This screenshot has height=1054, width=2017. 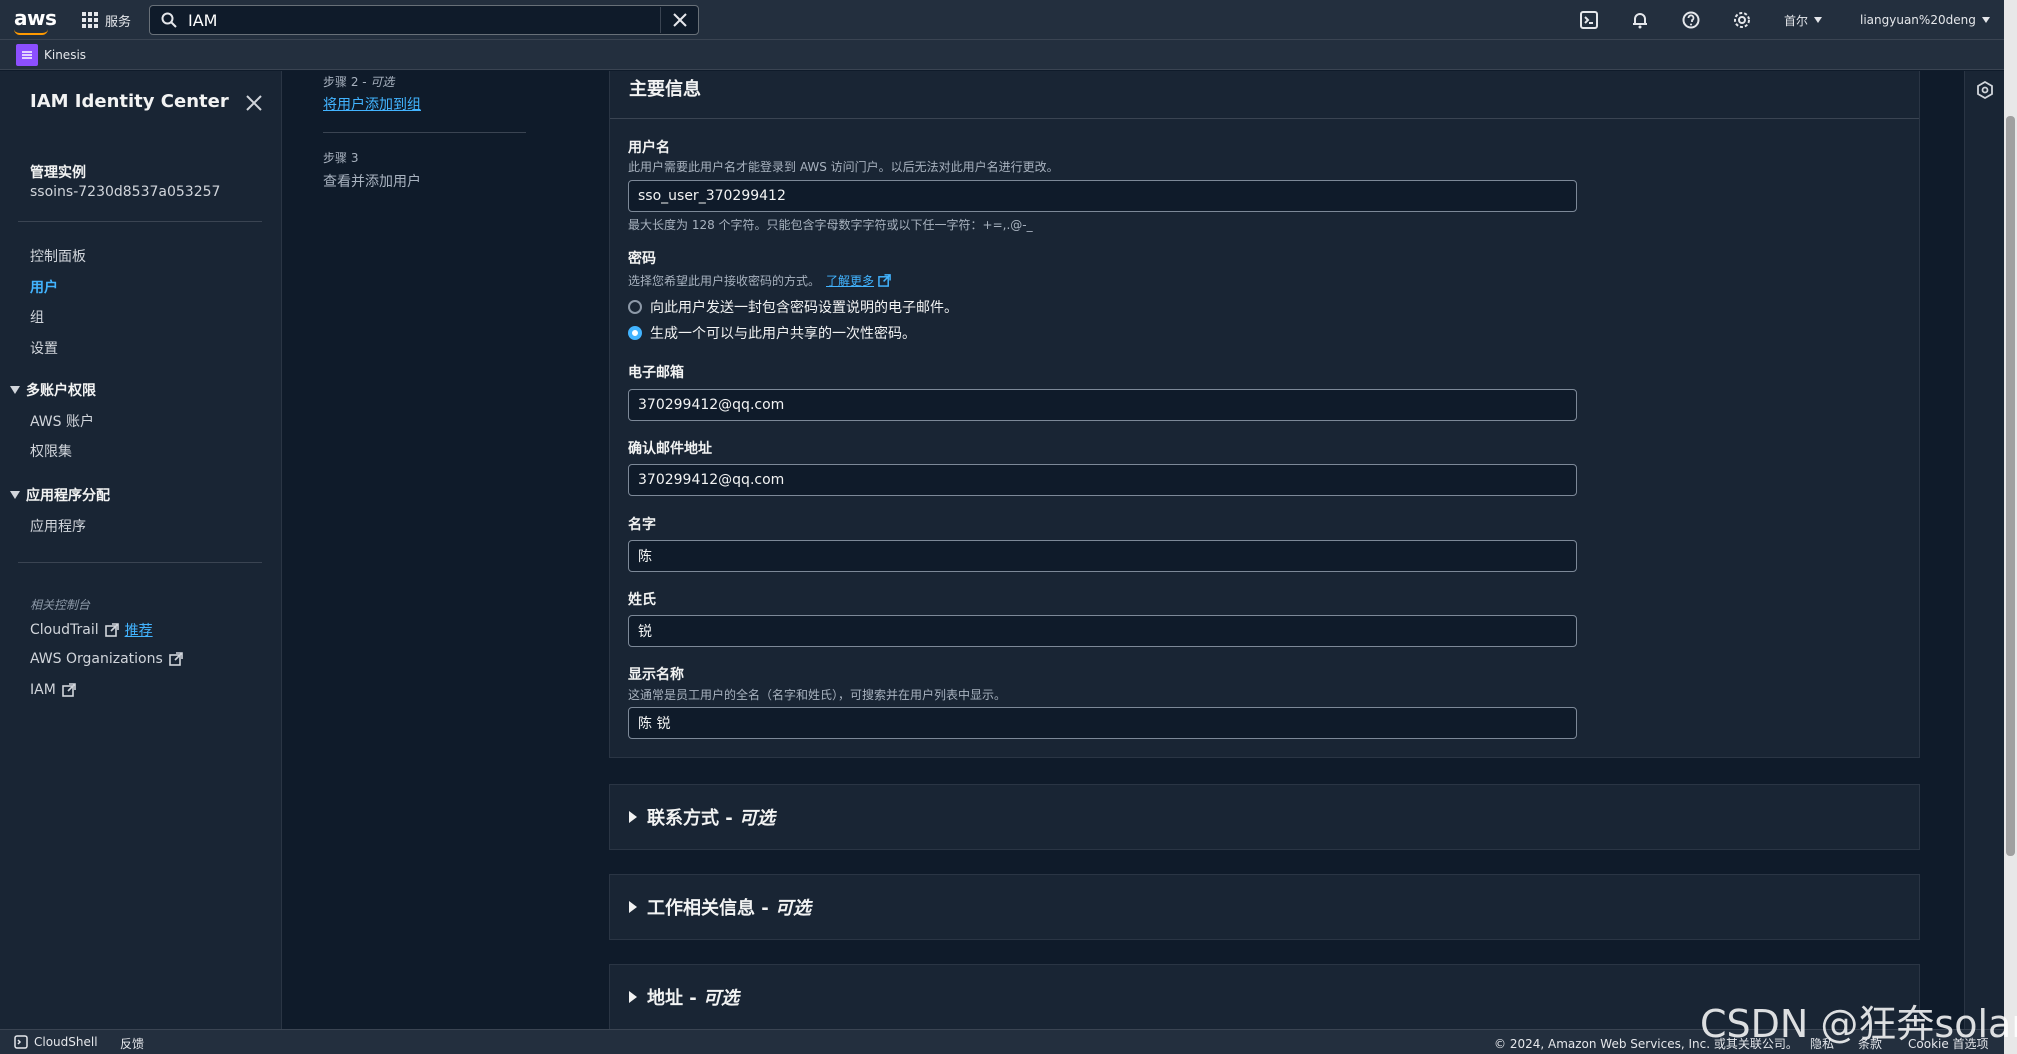 I want to click on search-input, so click(x=424, y=20).